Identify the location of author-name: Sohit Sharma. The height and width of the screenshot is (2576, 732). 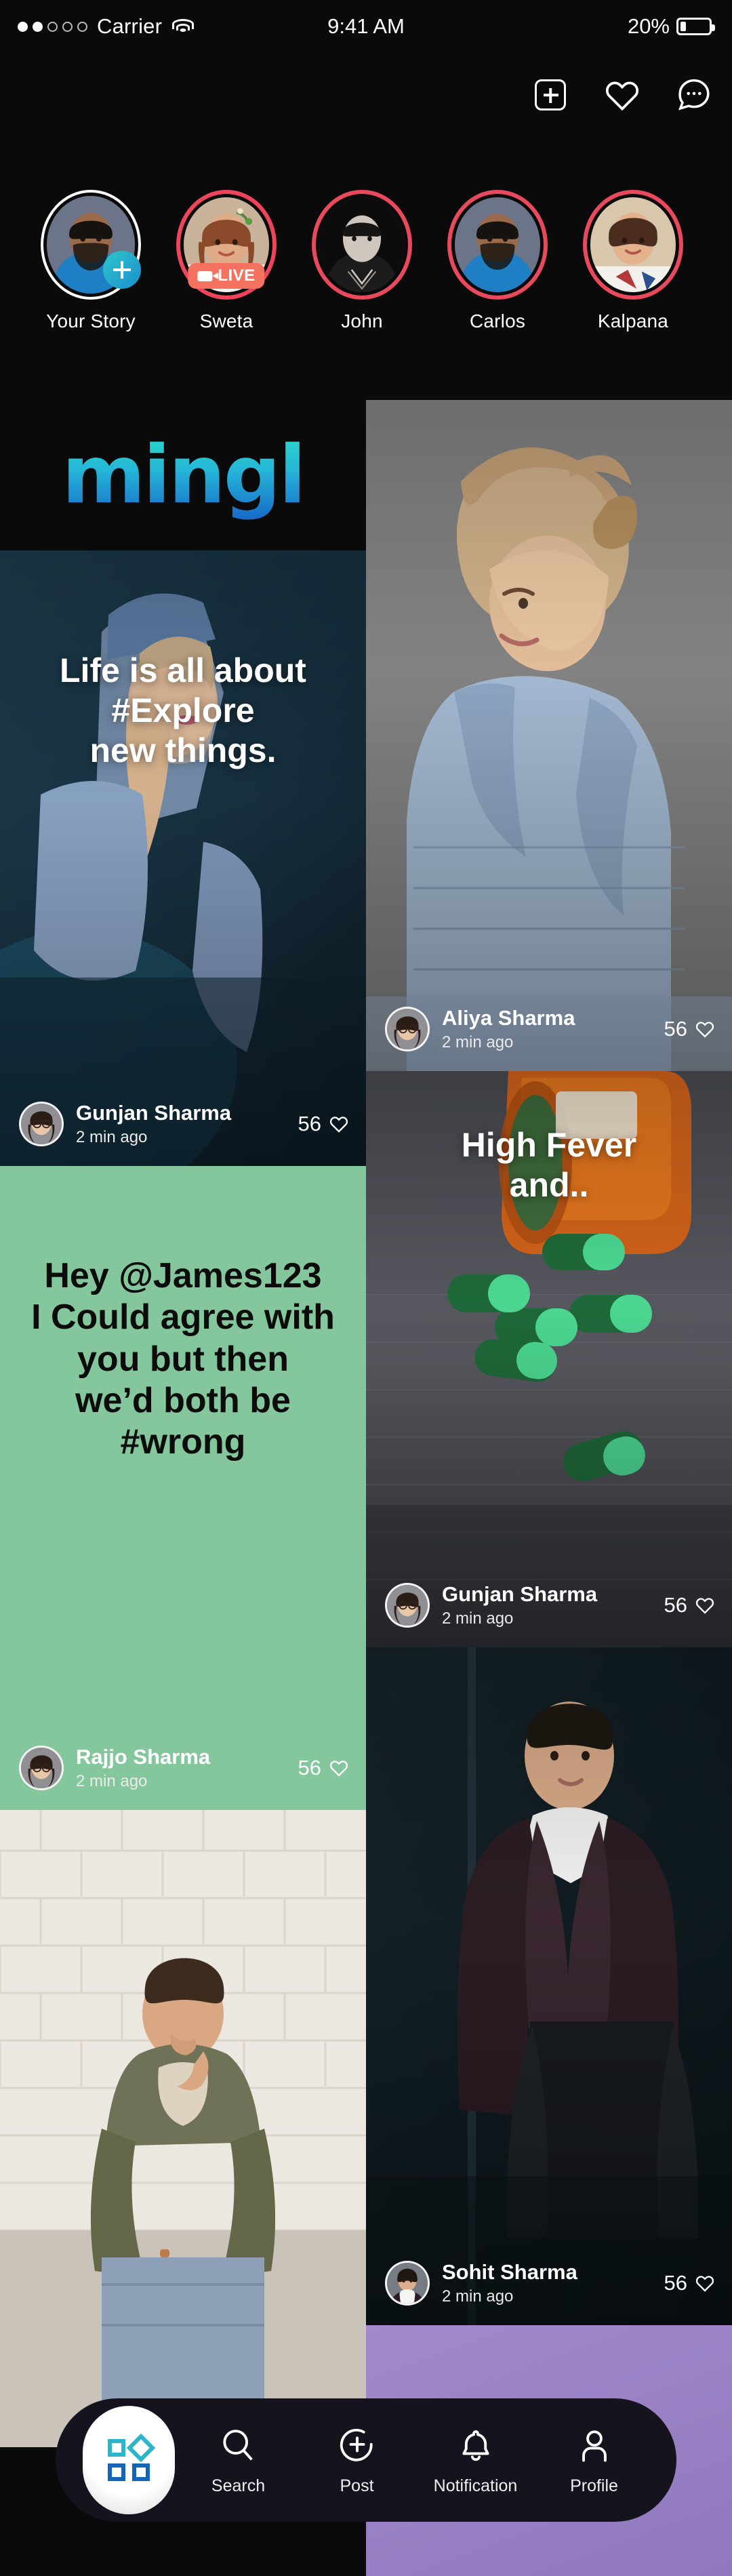
(509, 2272).